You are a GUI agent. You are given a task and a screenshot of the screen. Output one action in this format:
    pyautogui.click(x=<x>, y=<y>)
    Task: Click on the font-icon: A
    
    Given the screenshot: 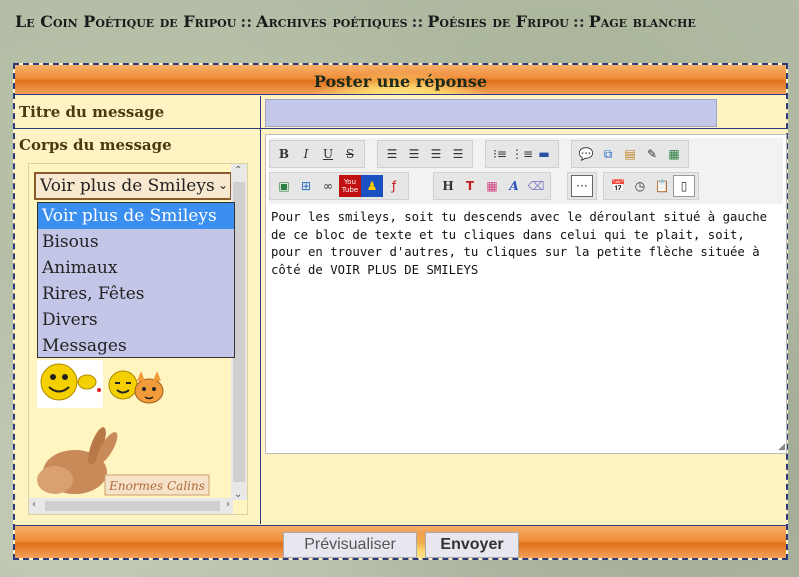 What is the action you would take?
    pyautogui.click(x=514, y=186)
    